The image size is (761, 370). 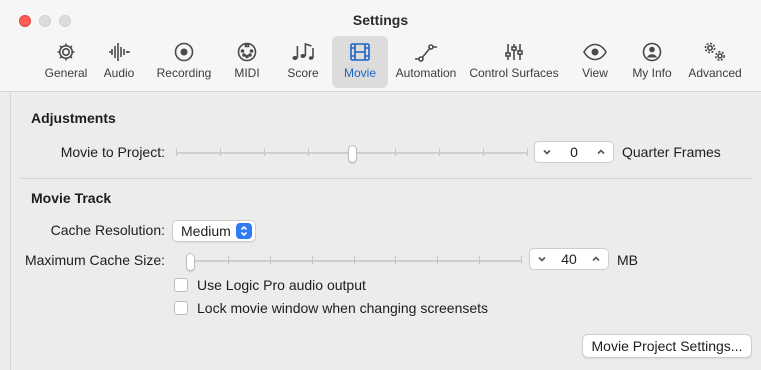 I want to click on mb-unit: MB, so click(x=627, y=260).